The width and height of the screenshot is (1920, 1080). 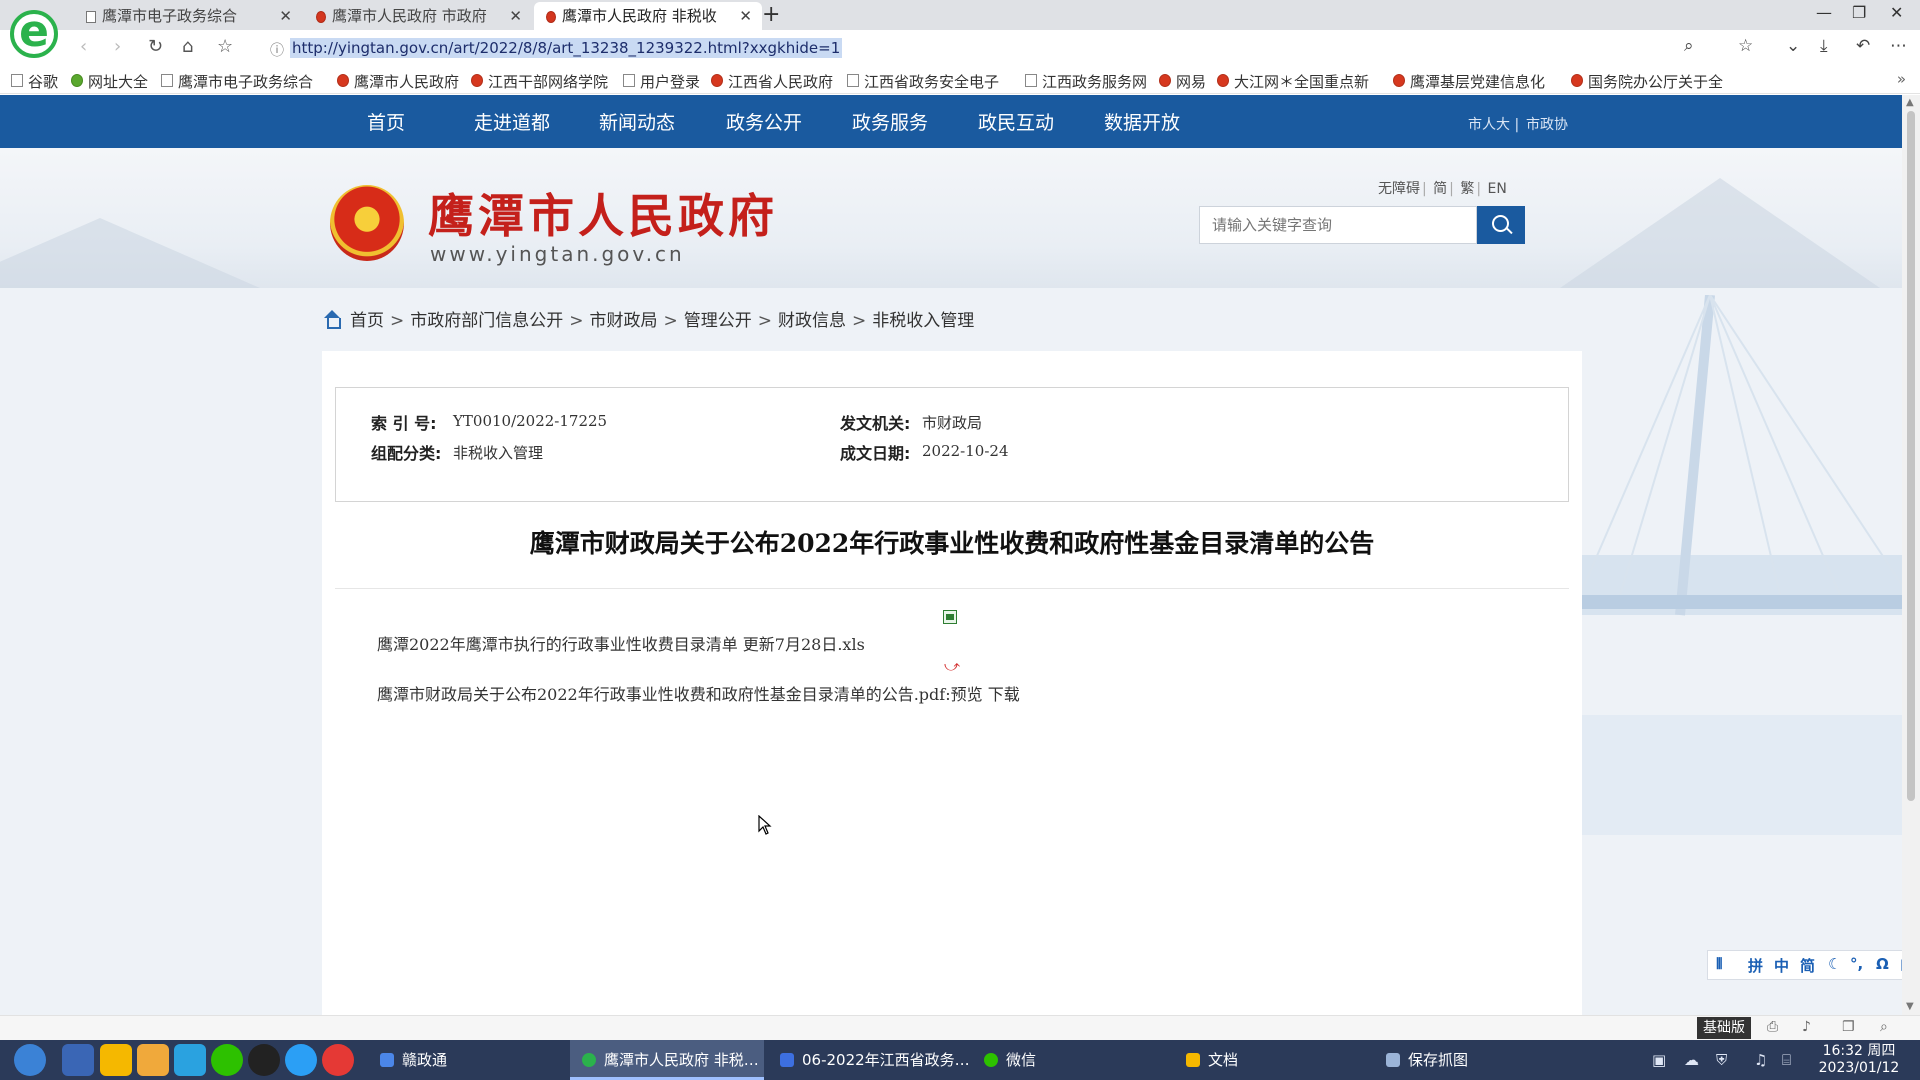 What do you see at coordinates (923, 321) in the screenshot?
I see `breadcrumb-non-tax: 非税收入管理` at bounding box center [923, 321].